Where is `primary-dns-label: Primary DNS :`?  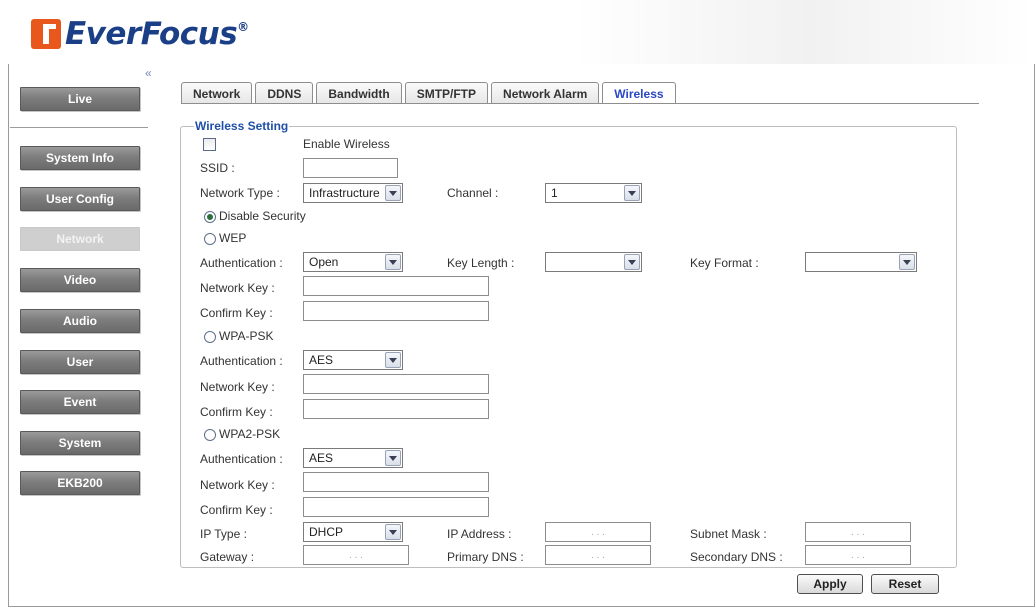 primary-dns-label: Primary DNS : is located at coordinates (485, 557).